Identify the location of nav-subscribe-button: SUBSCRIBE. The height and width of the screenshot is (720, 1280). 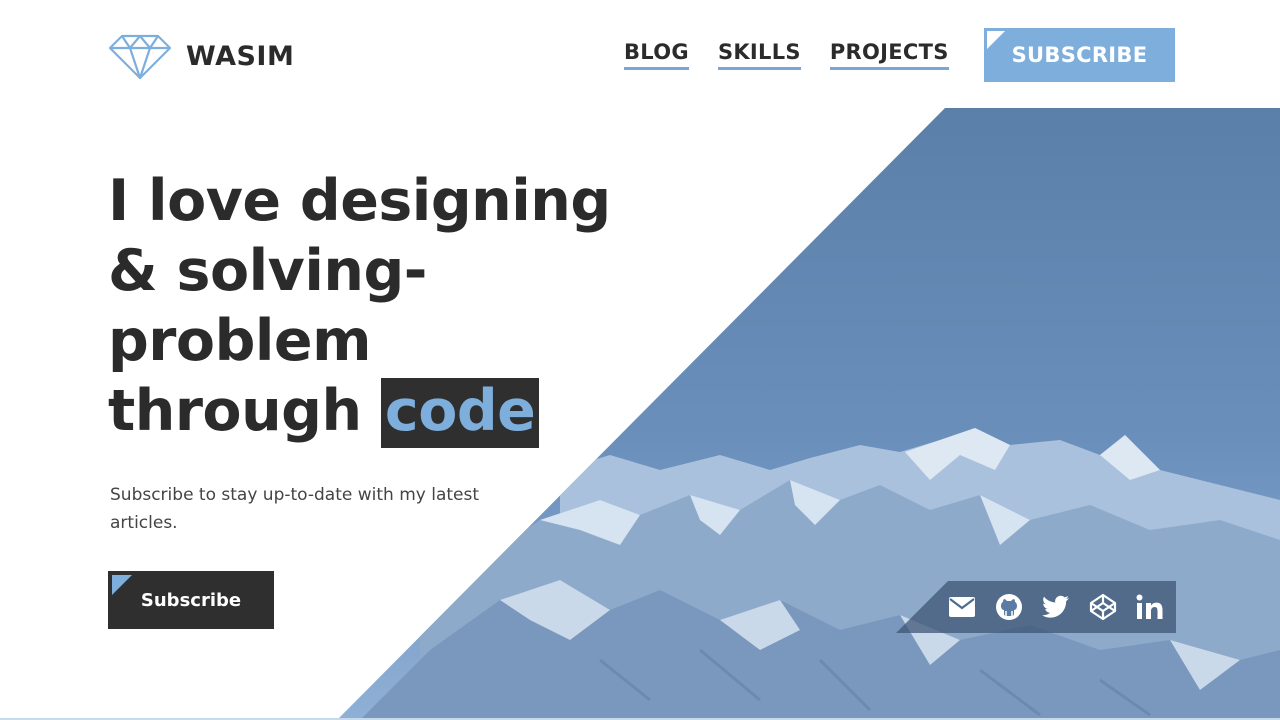
(1079, 55).